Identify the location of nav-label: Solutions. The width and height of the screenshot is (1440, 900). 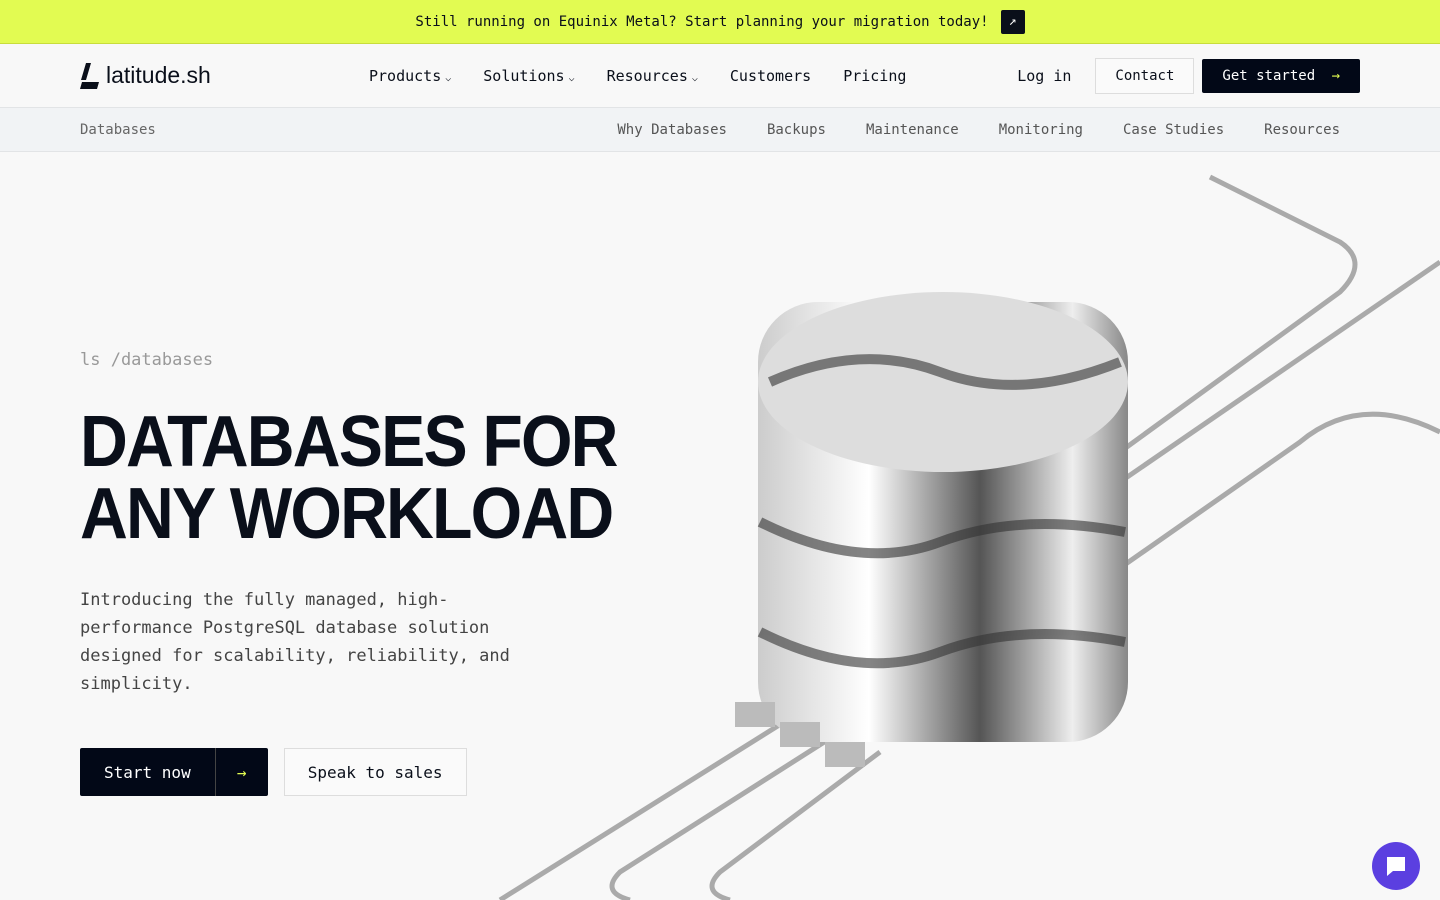
(524, 75).